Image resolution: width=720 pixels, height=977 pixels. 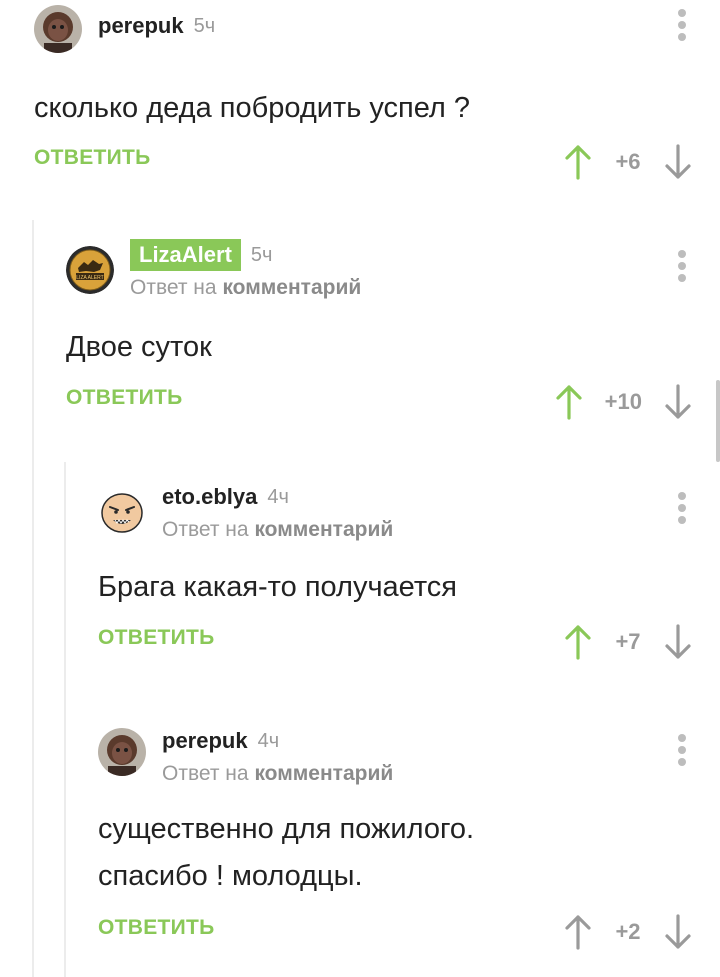 I want to click on comment-header: perepuk 5ч, so click(x=377, y=30).